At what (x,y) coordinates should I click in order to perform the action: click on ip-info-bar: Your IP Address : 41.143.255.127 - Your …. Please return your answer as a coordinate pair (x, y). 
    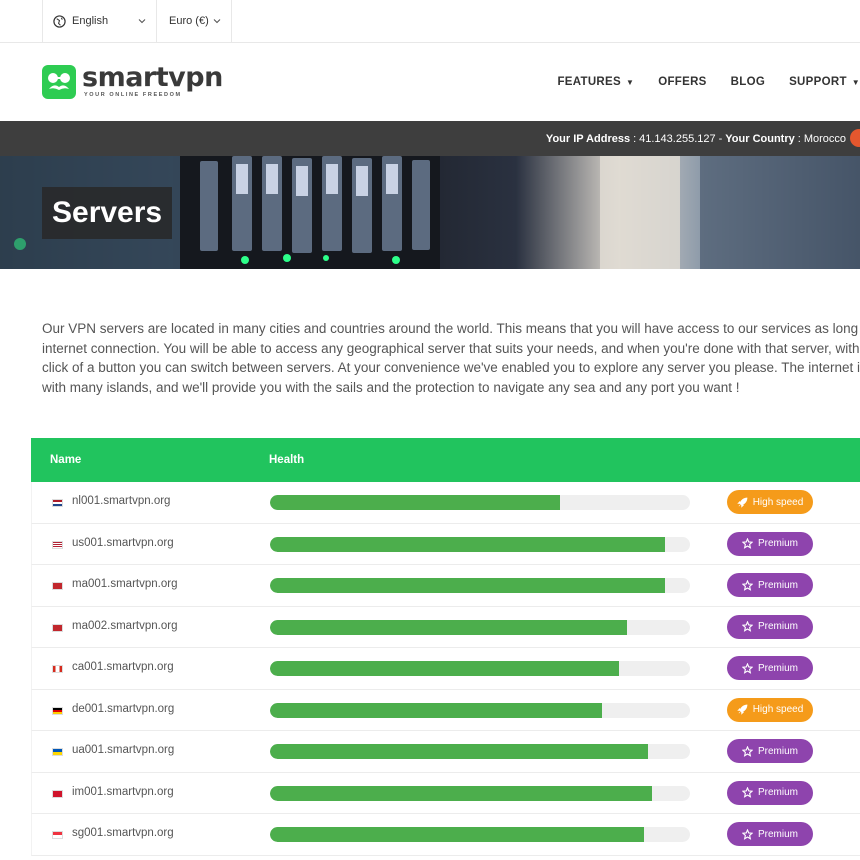
    Looking at the image, I should click on (430, 138).